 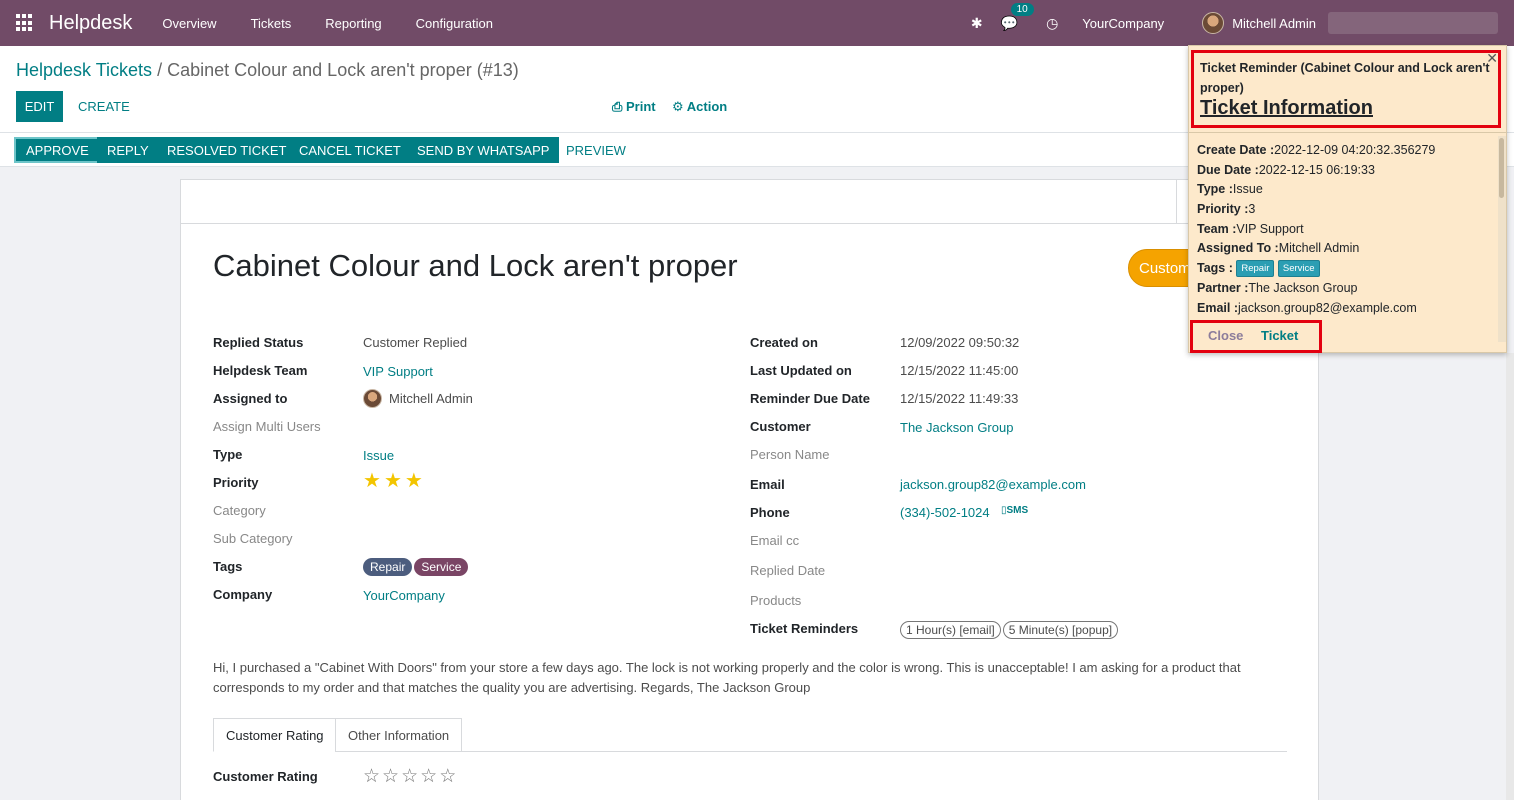 I want to click on print-label: Print, so click(x=641, y=106).